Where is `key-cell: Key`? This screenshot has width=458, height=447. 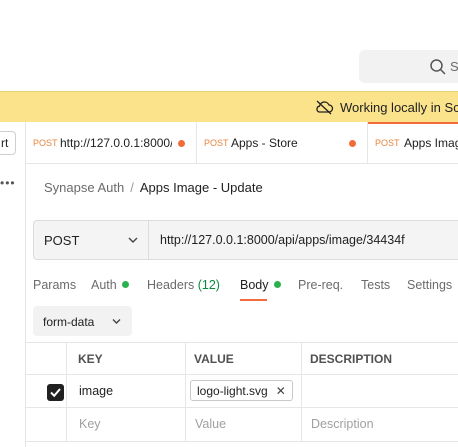
key-cell: Key is located at coordinates (125, 424).